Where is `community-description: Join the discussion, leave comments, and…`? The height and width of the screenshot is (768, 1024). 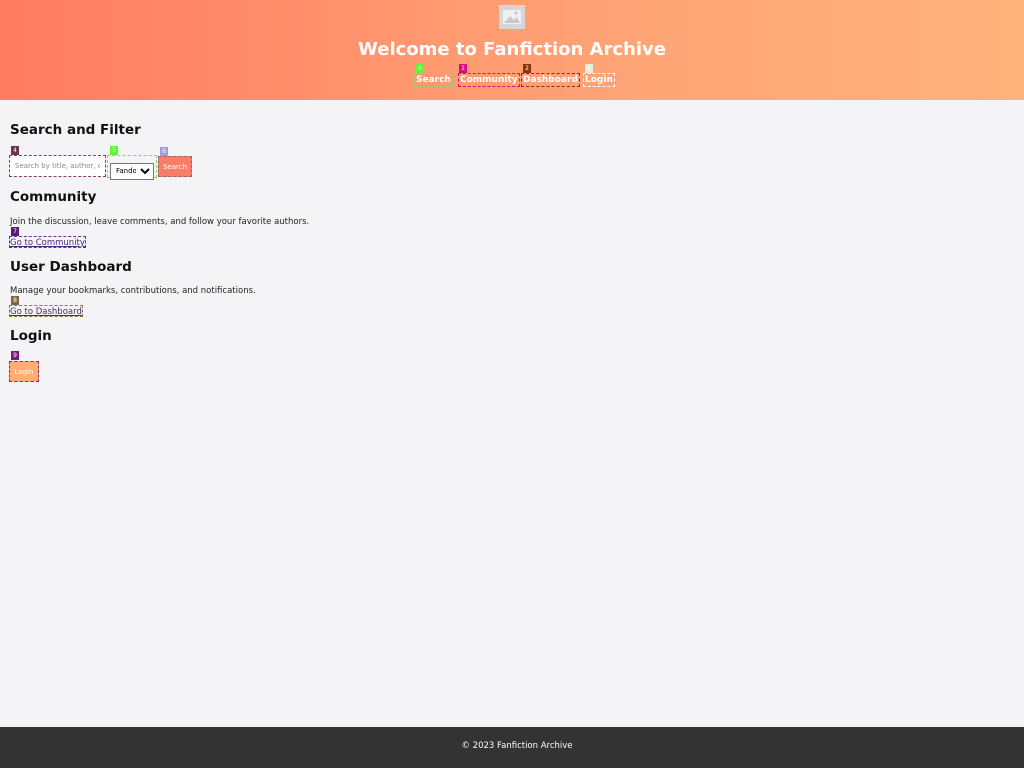
community-description: Join the discussion, leave comments, and… is located at coordinates (160, 222).